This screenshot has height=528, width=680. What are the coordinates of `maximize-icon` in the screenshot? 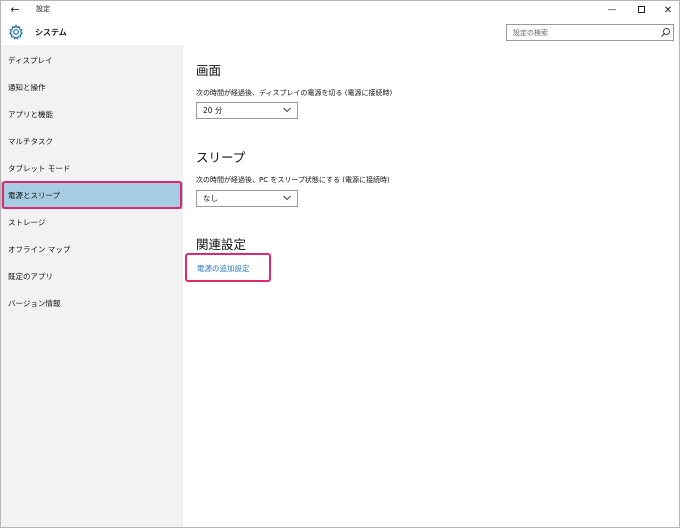 It's located at (641, 9).